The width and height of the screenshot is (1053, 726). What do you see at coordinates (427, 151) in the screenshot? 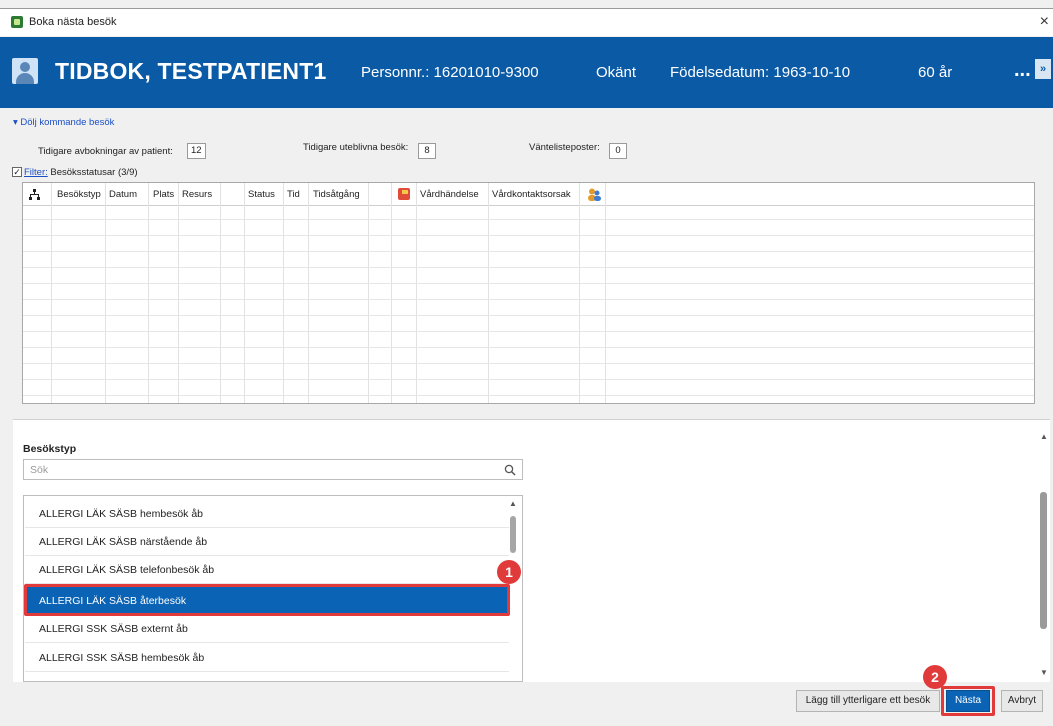
I see `stat-value-no-shows: 8` at bounding box center [427, 151].